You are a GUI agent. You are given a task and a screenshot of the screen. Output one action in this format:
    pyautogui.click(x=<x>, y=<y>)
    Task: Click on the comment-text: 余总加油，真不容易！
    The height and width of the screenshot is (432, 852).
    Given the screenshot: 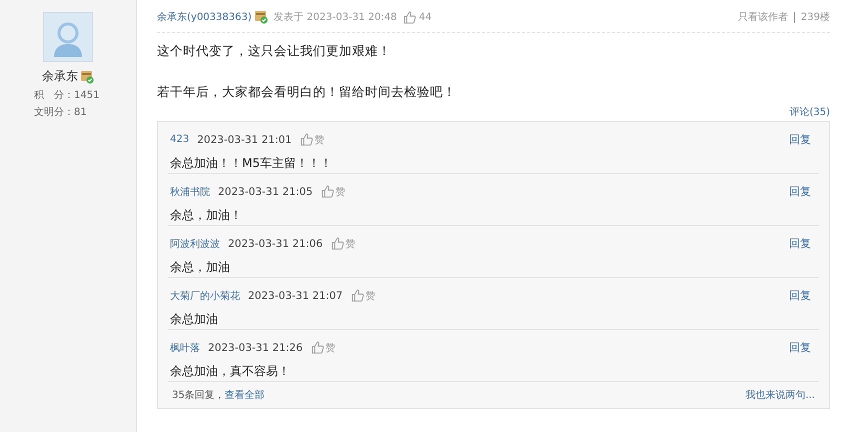 What is the action you would take?
    pyautogui.click(x=230, y=371)
    